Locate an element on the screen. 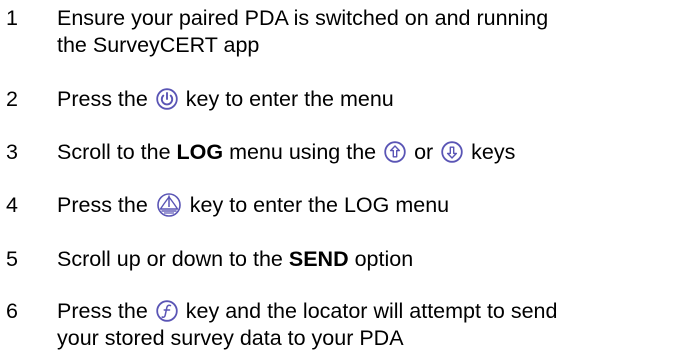 The image size is (675, 352). step-number: 2 is located at coordinates (12, 99).